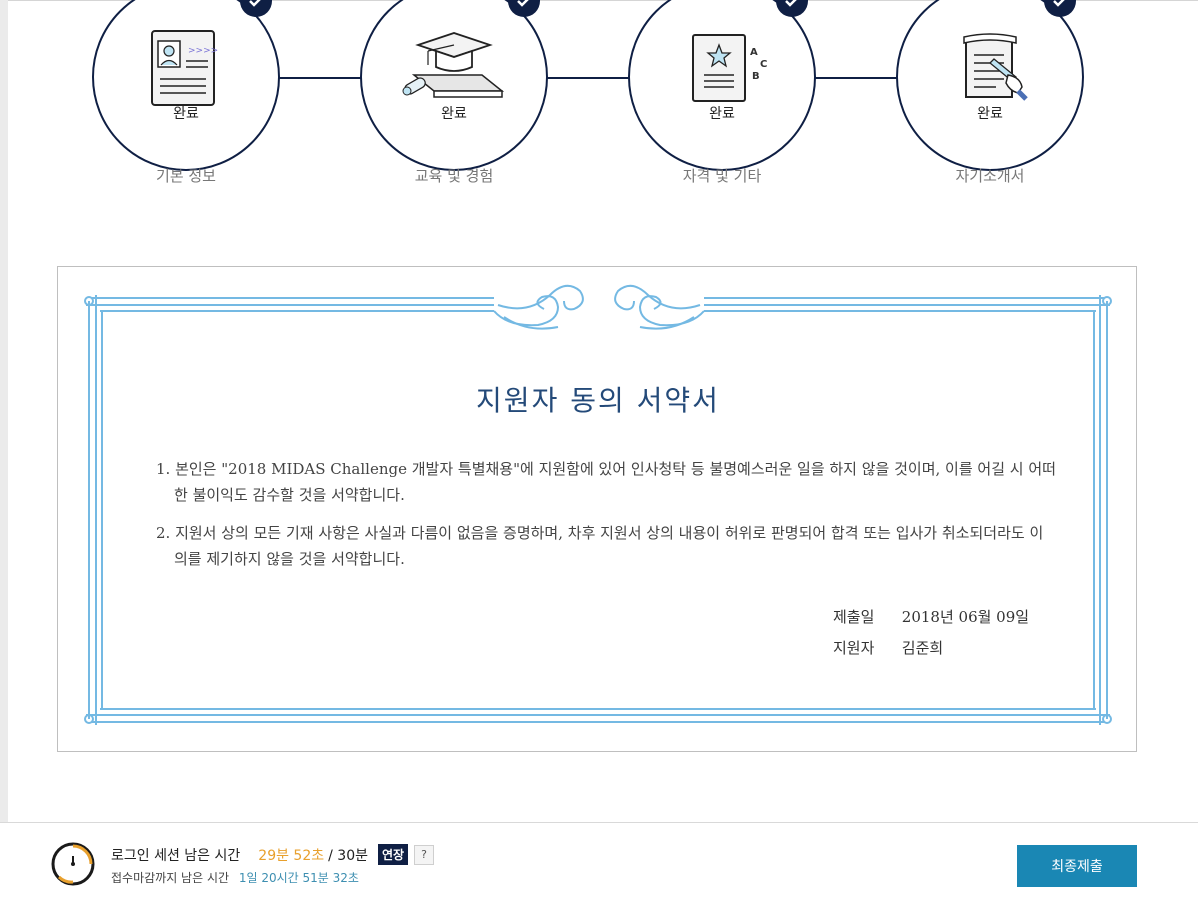  What do you see at coordinates (888, 647) in the screenshot?
I see `applicant-row: 지원자 김준희` at bounding box center [888, 647].